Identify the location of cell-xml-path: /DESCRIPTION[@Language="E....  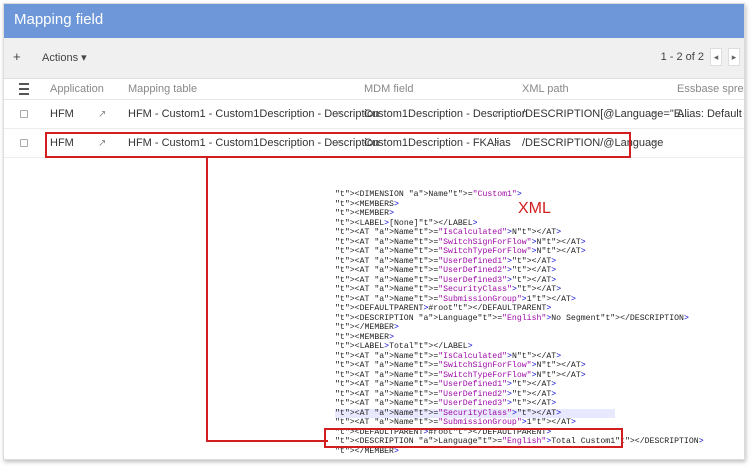
(606, 114).